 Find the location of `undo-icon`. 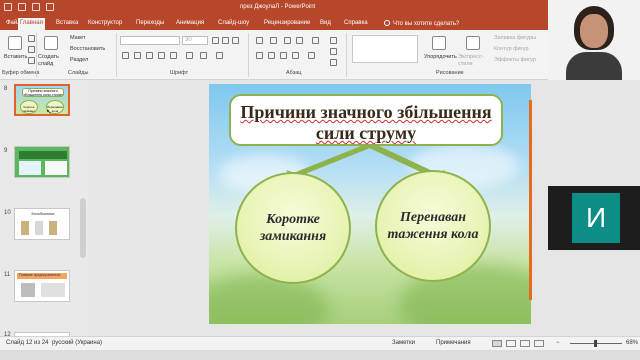

undo-icon is located at coordinates (22, 7).